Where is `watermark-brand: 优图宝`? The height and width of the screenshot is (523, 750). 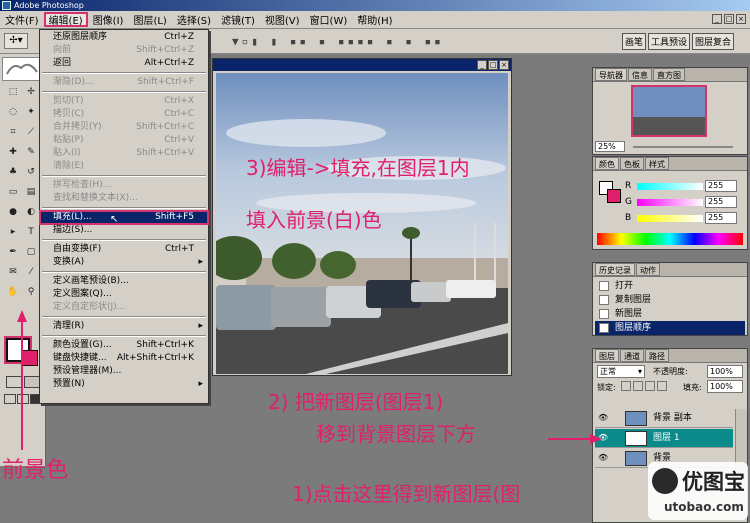 watermark-brand: 优图宝 is located at coordinates (713, 482).